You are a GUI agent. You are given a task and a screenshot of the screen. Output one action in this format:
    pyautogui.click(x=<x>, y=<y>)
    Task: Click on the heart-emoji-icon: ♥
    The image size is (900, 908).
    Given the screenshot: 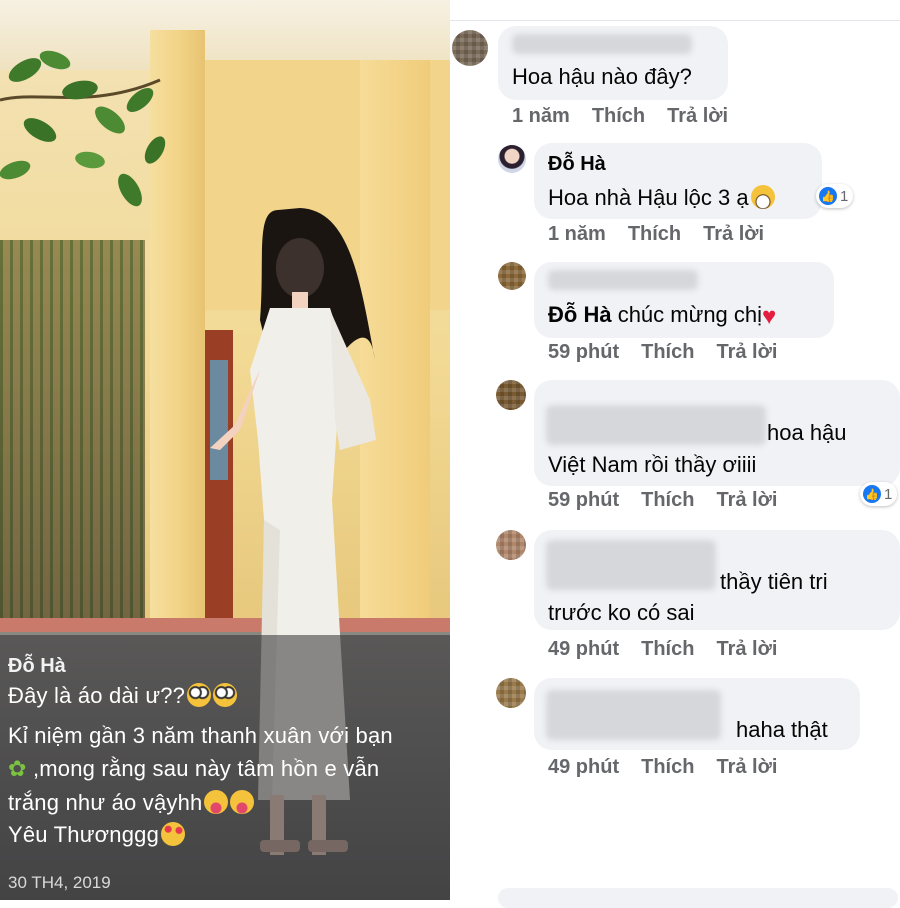 What is the action you would take?
    pyautogui.click(x=769, y=316)
    